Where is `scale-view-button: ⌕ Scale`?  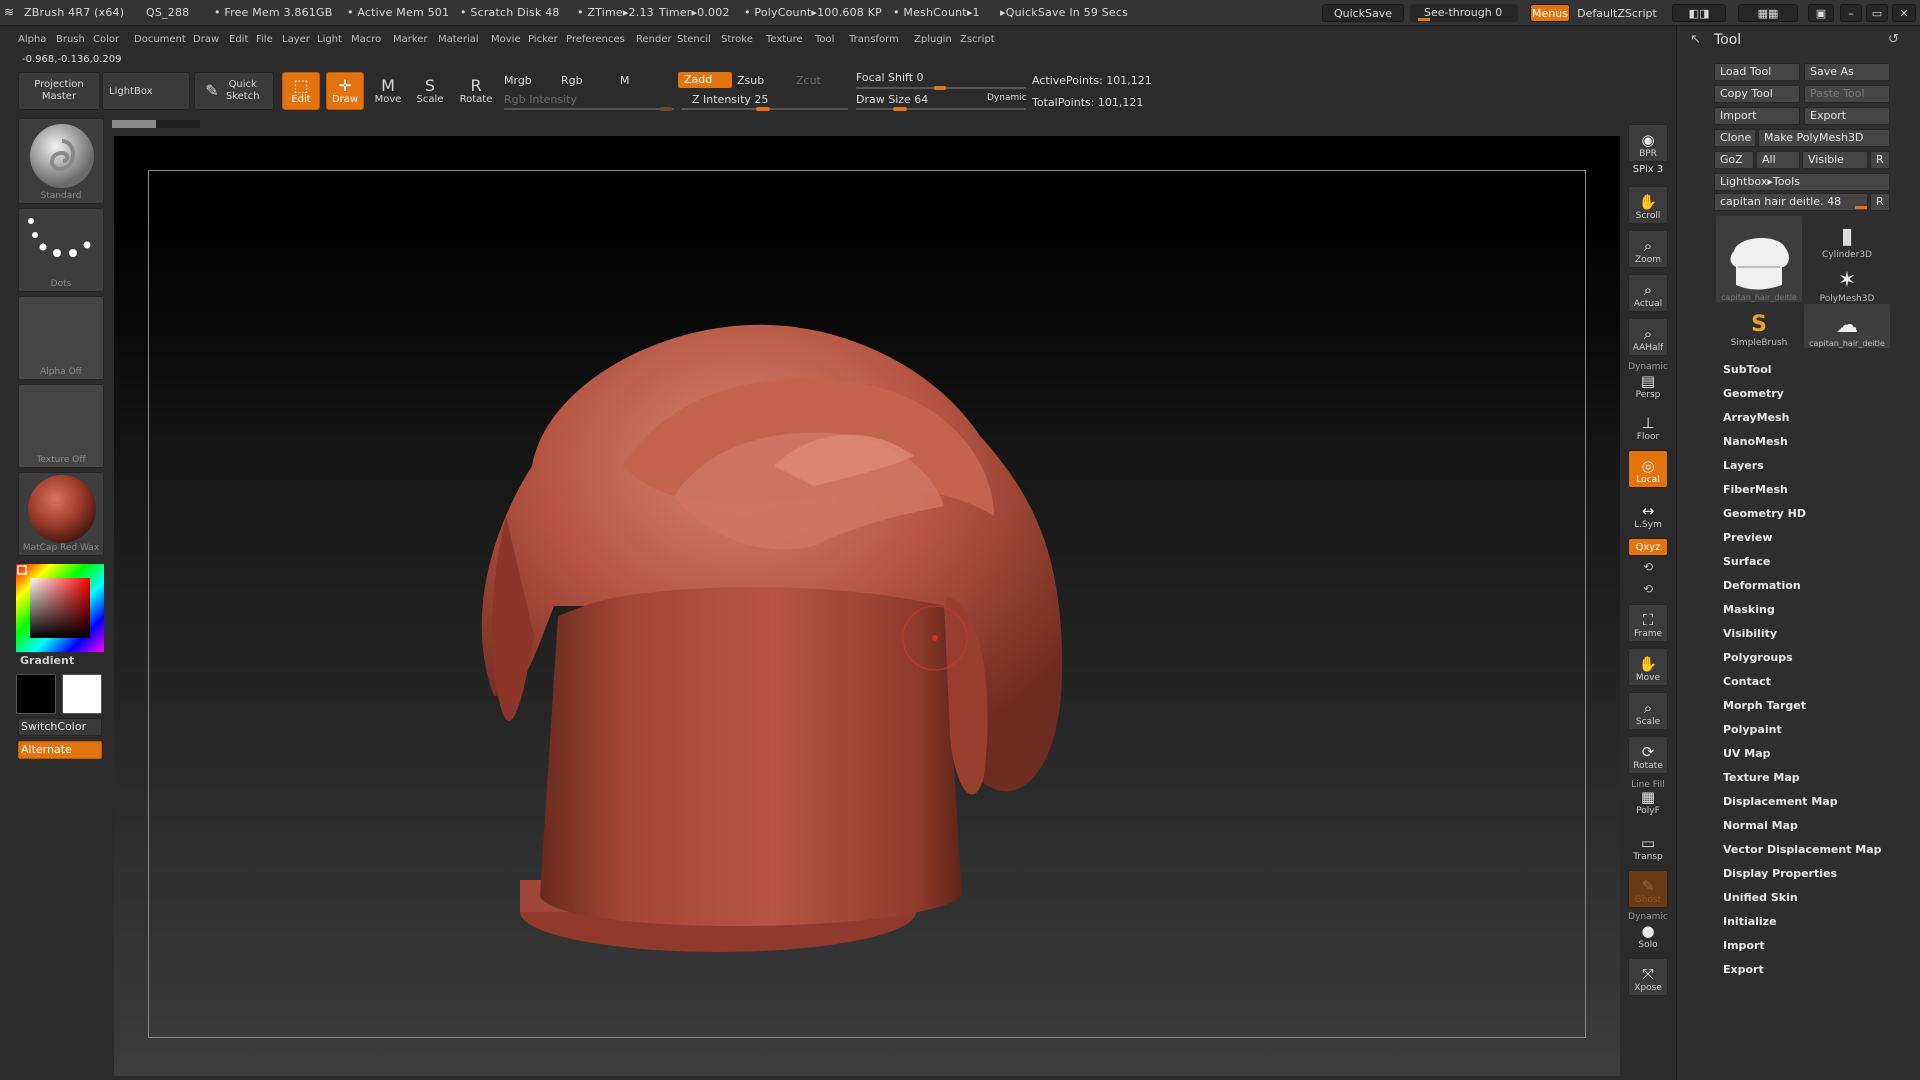 scale-view-button: ⌕ Scale is located at coordinates (1648, 711).